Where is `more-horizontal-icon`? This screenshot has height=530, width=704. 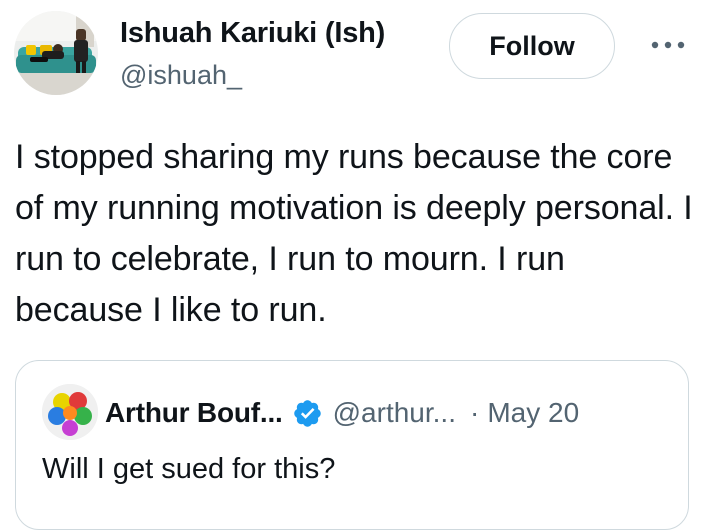 more-horizontal-icon is located at coordinates (668, 45).